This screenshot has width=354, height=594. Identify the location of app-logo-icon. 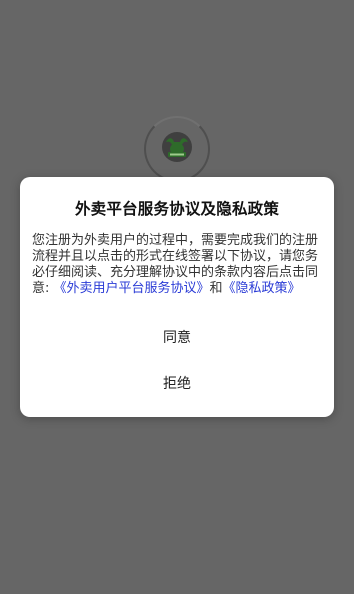
(177, 147).